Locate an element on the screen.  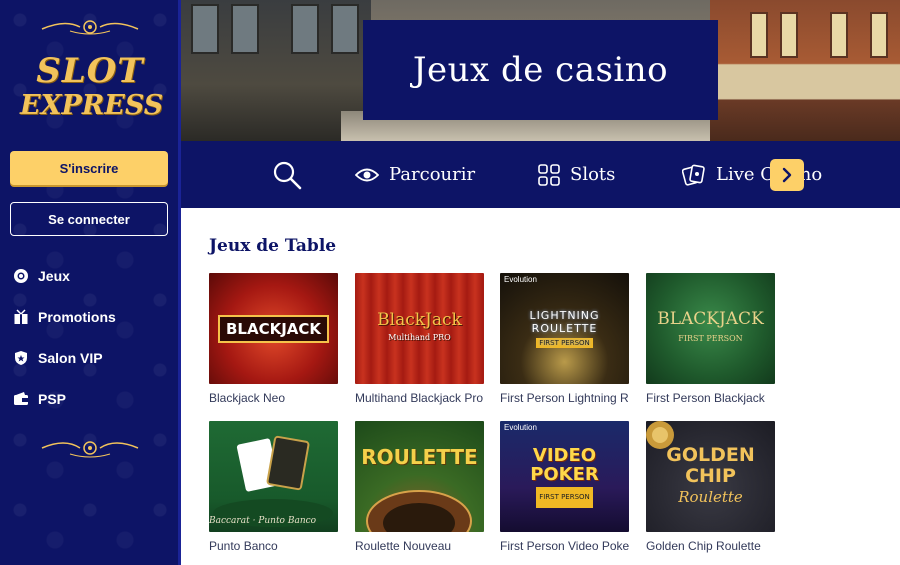
sidebar-item-salon-vip: Salon VIP is located at coordinates (57, 358).